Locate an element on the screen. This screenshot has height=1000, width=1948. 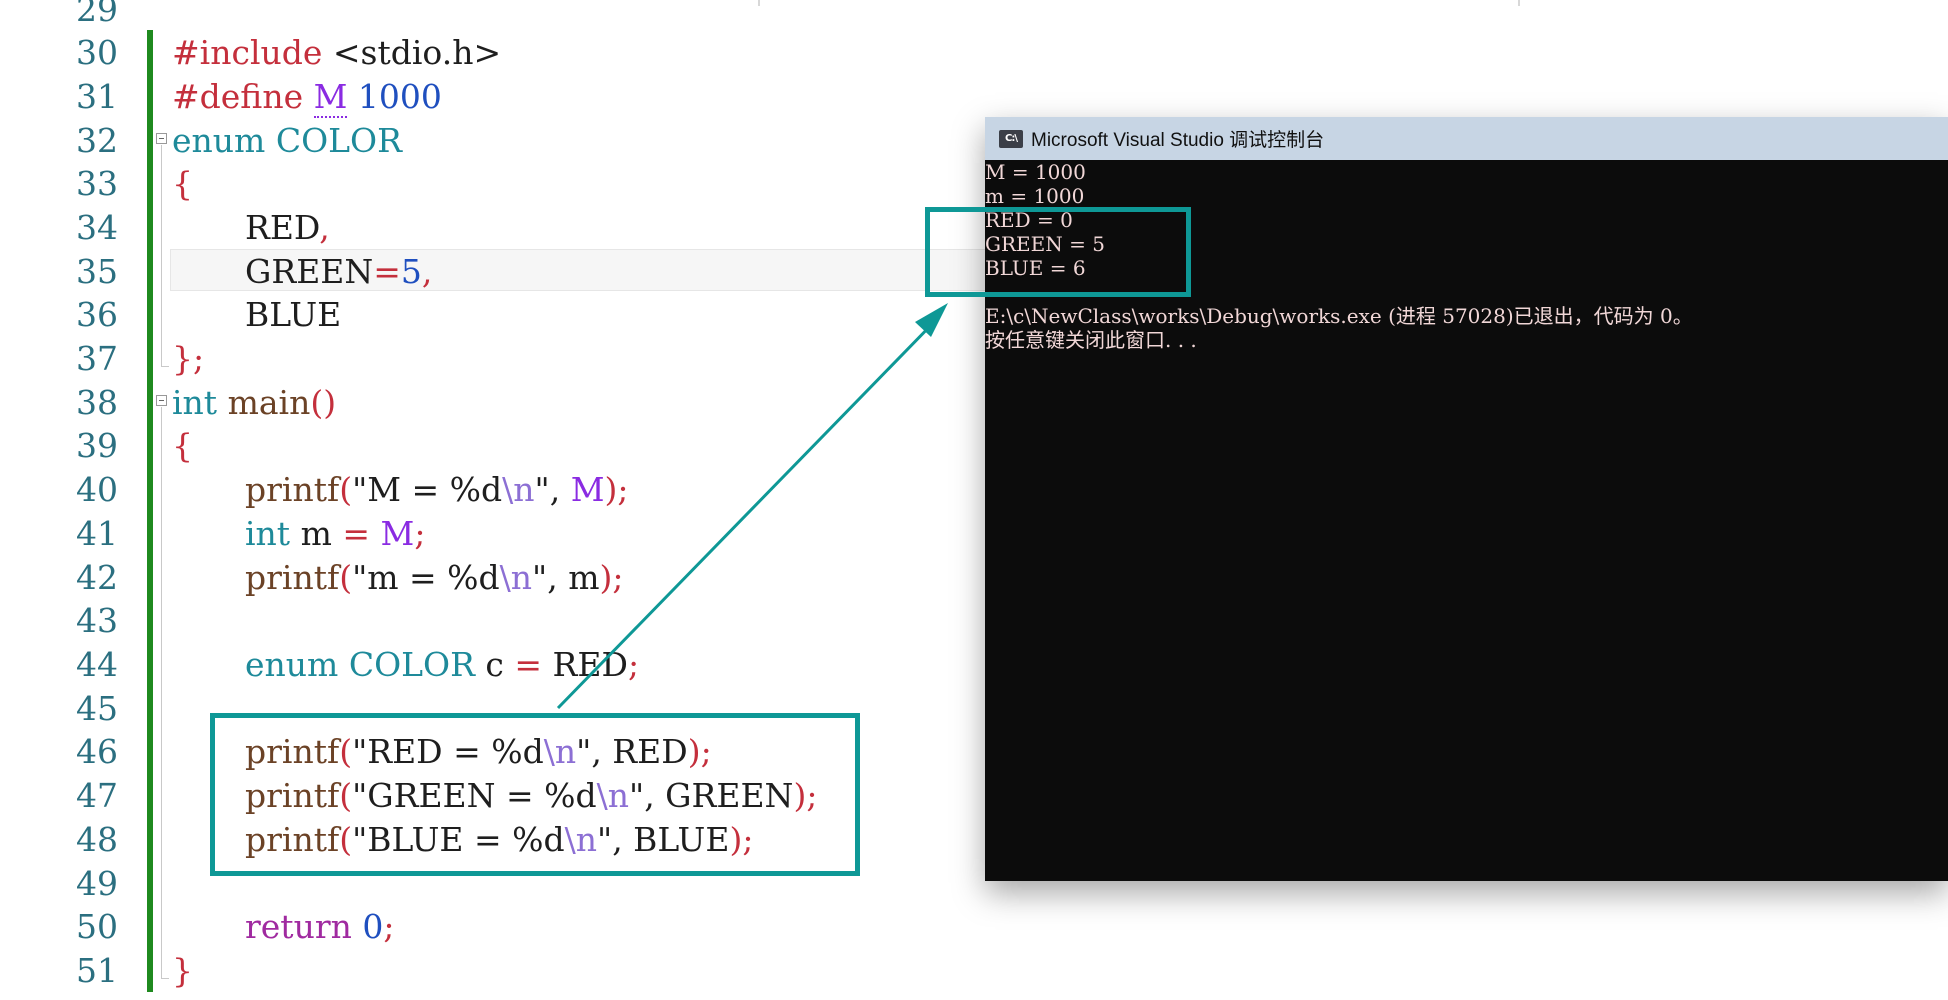
line-number: 37 is located at coordinates (97, 358).